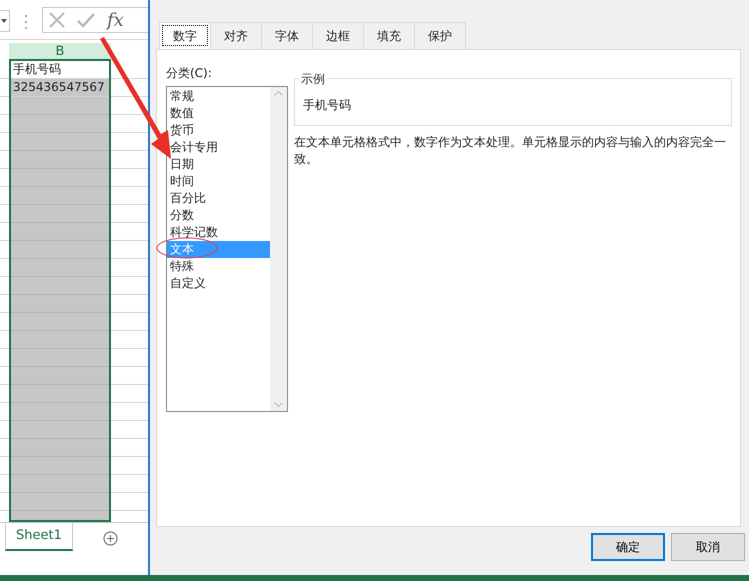 The image size is (749, 581). Describe the element at coordinates (26, 22) in the screenshot. I see `grip-icon` at that location.